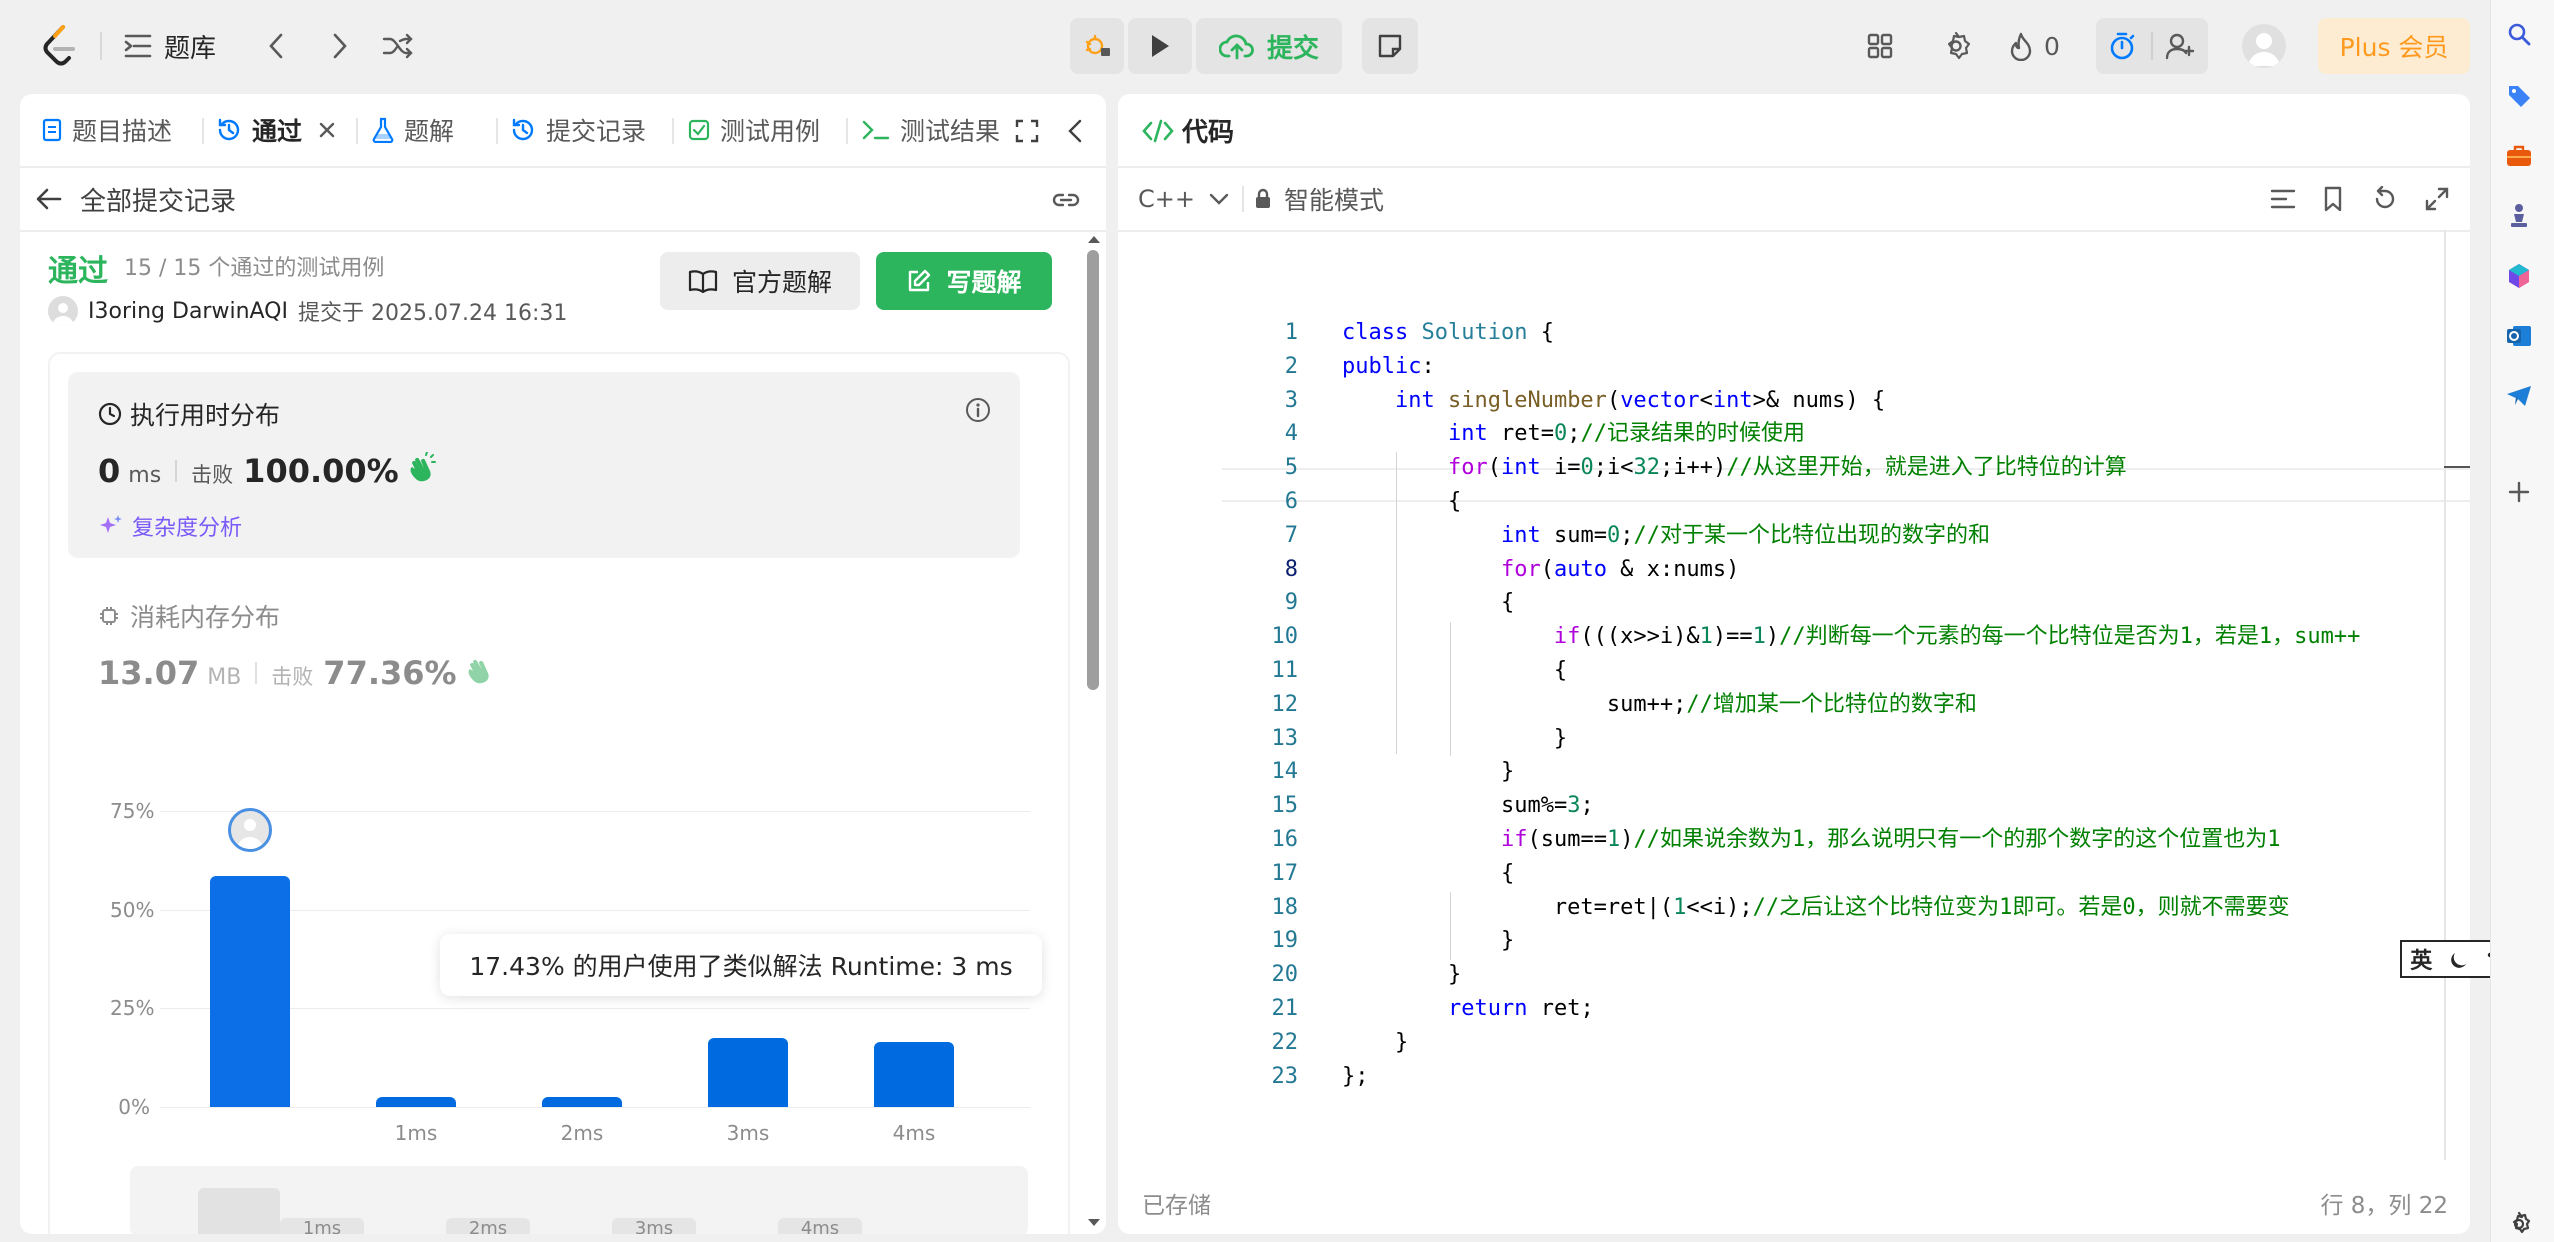 The height and width of the screenshot is (1242, 2554). Describe the element at coordinates (132, 1008) in the screenshot. I see `chart-y-tick-label: 25%` at that location.